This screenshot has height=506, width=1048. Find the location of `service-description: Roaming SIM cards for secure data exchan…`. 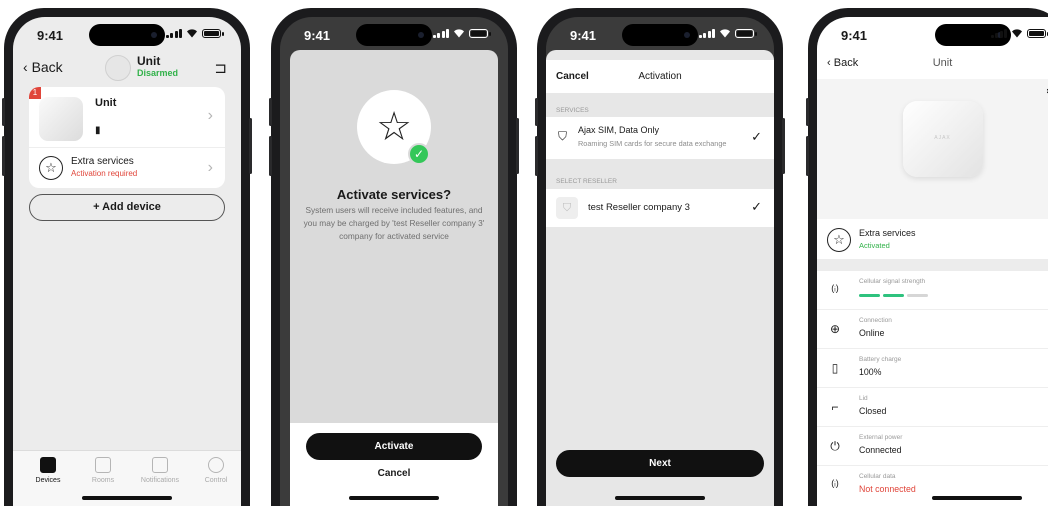

service-description: Roaming SIM cards for secure data exchan… is located at coordinates (652, 143).